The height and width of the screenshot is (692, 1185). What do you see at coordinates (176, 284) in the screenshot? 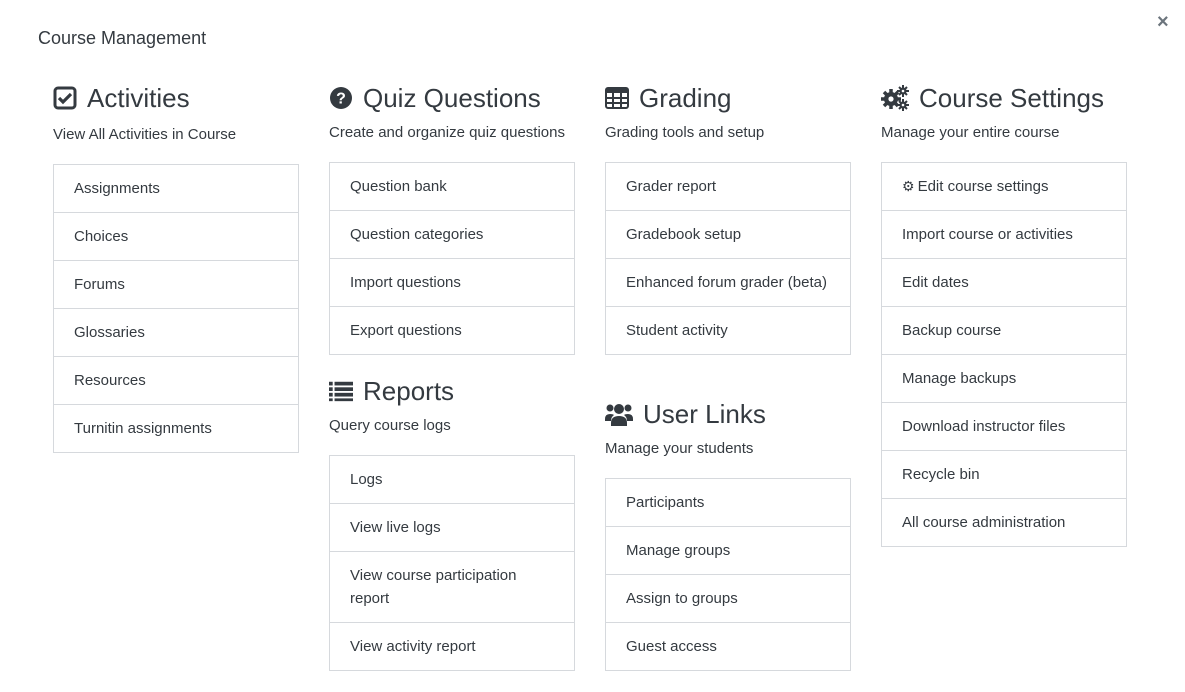
I see `link-forums: Forums` at bounding box center [176, 284].